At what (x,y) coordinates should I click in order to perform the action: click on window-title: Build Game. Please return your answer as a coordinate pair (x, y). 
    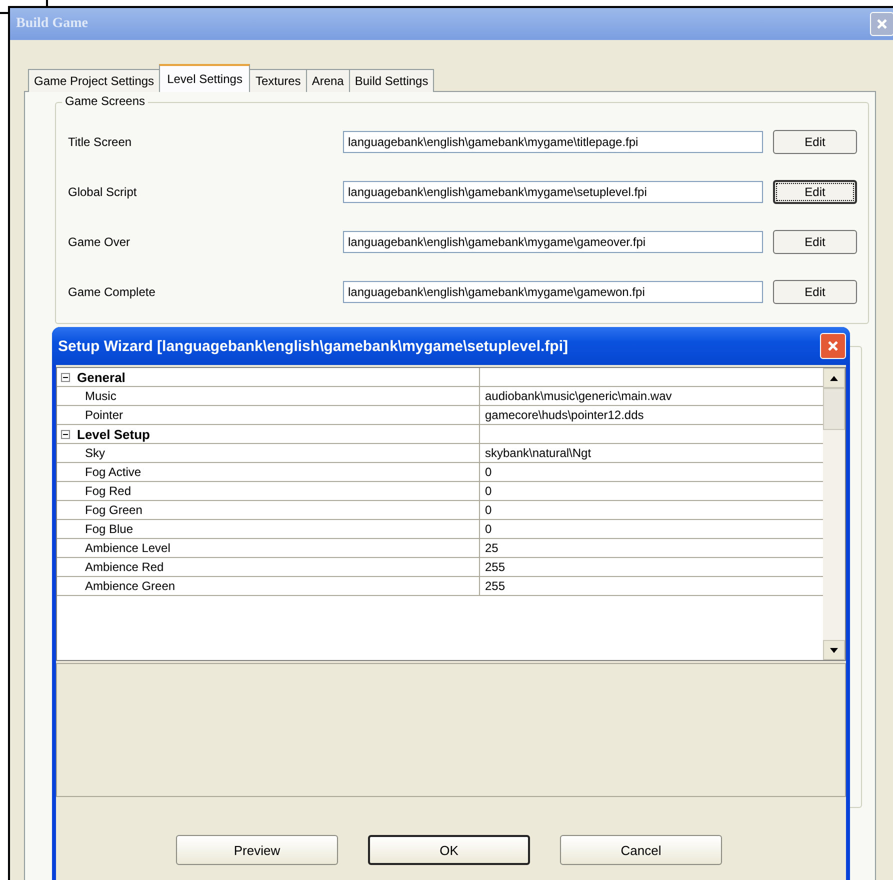
    Looking at the image, I should click on (52, 24).